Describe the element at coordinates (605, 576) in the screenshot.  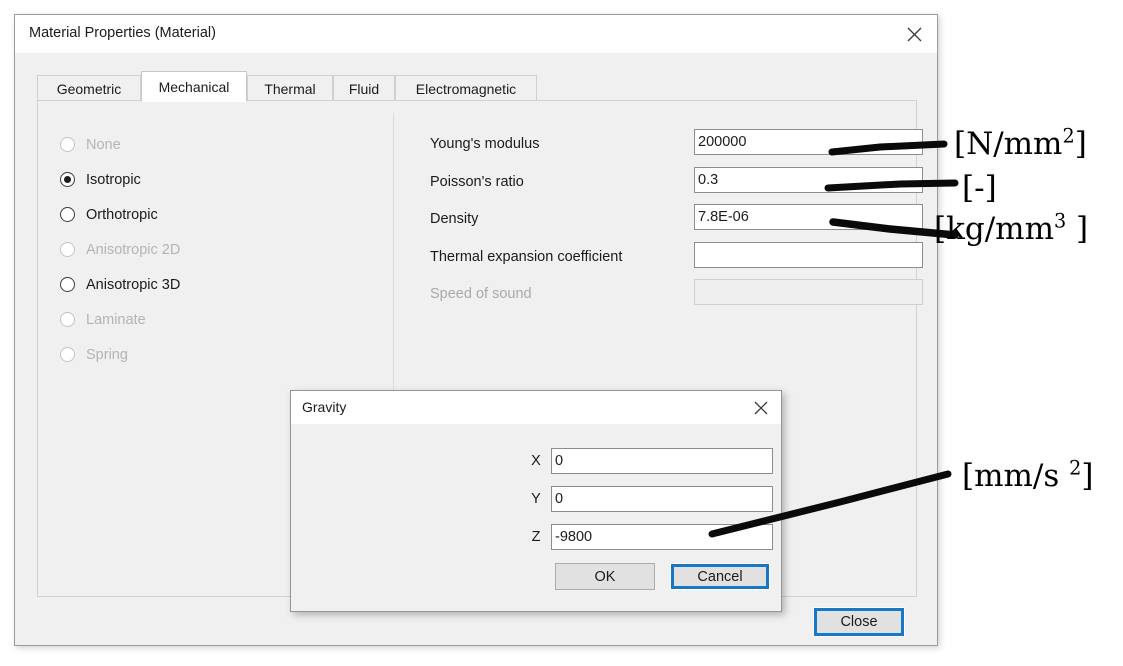
I see `gravity-ok-button: OK` at that location.